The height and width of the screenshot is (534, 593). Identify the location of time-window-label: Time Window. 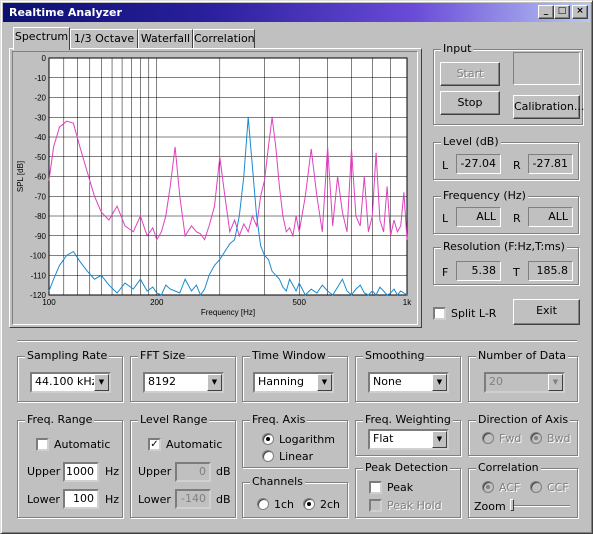
(289, 355).